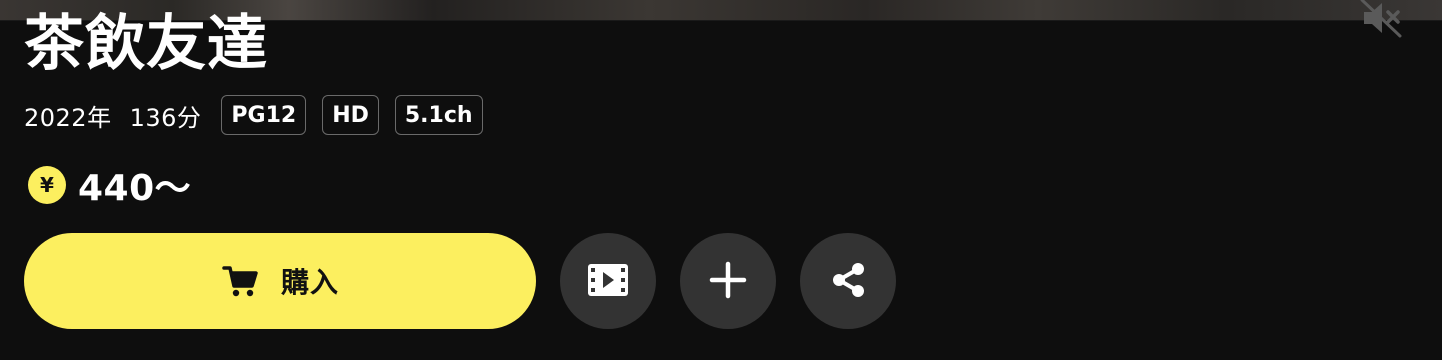 This screenshot has height=360, width=1442. I want to click on shopping-cart-icon, so click(241, 281).